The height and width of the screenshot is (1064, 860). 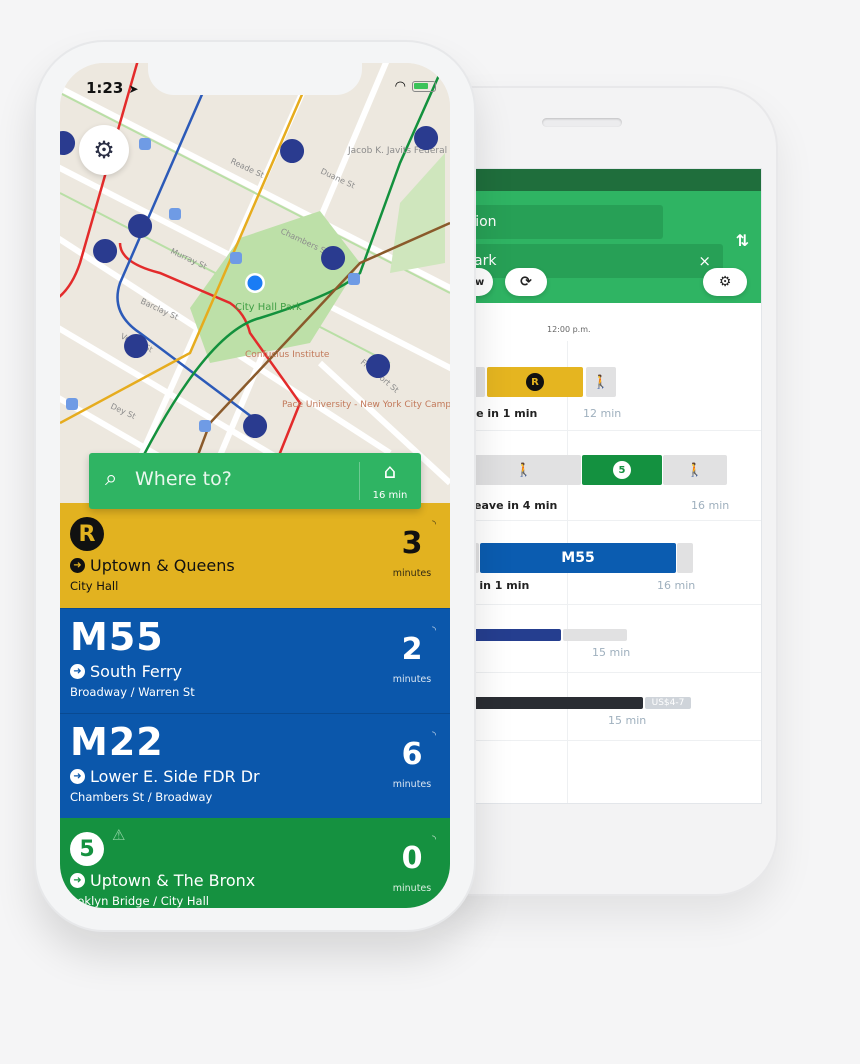 I want to click on arrival-time: 2 minutes, so click(x=412, y=659).